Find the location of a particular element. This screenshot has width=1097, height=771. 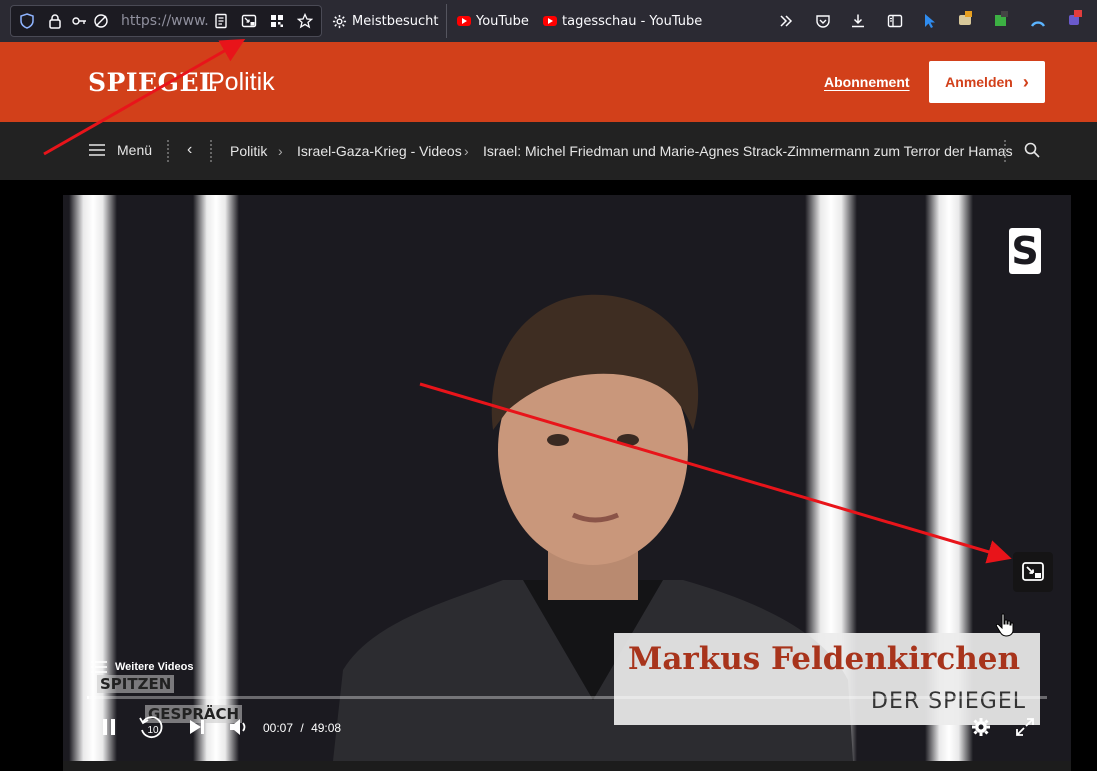

menu-button: Menü is located at coordinates (120, 150).